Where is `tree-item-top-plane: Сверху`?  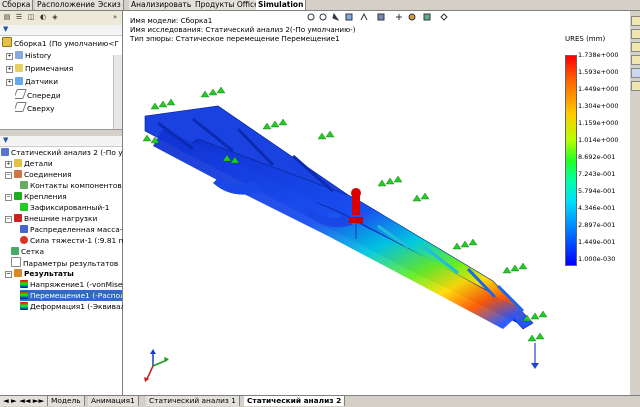
tree-item-top-plane: Сверху is located at coordinates (35, 107).